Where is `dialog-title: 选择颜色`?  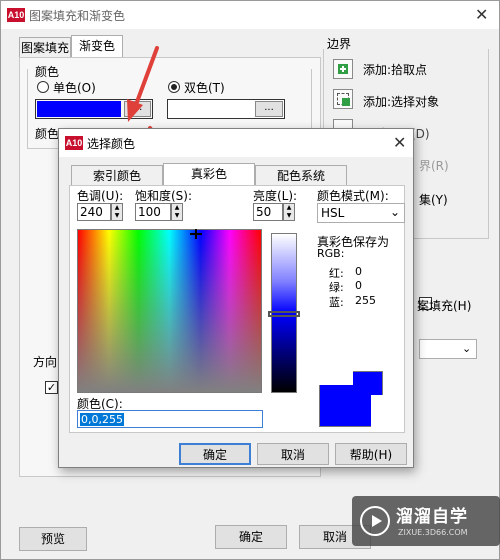
dialog-title: 选择颜色 is located at coordinates (111, 144).